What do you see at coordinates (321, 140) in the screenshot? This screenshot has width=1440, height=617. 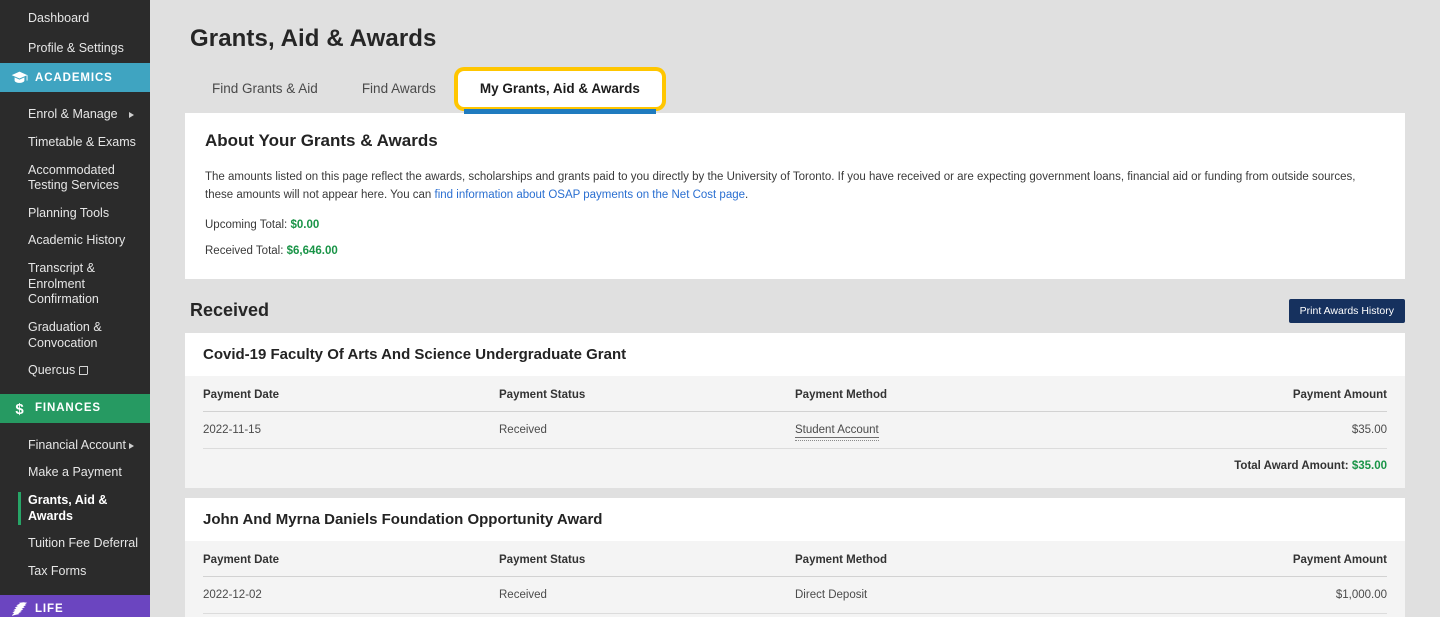 I see `about-heading: About Your Grants & Awards` at bounding box center [321, 140].